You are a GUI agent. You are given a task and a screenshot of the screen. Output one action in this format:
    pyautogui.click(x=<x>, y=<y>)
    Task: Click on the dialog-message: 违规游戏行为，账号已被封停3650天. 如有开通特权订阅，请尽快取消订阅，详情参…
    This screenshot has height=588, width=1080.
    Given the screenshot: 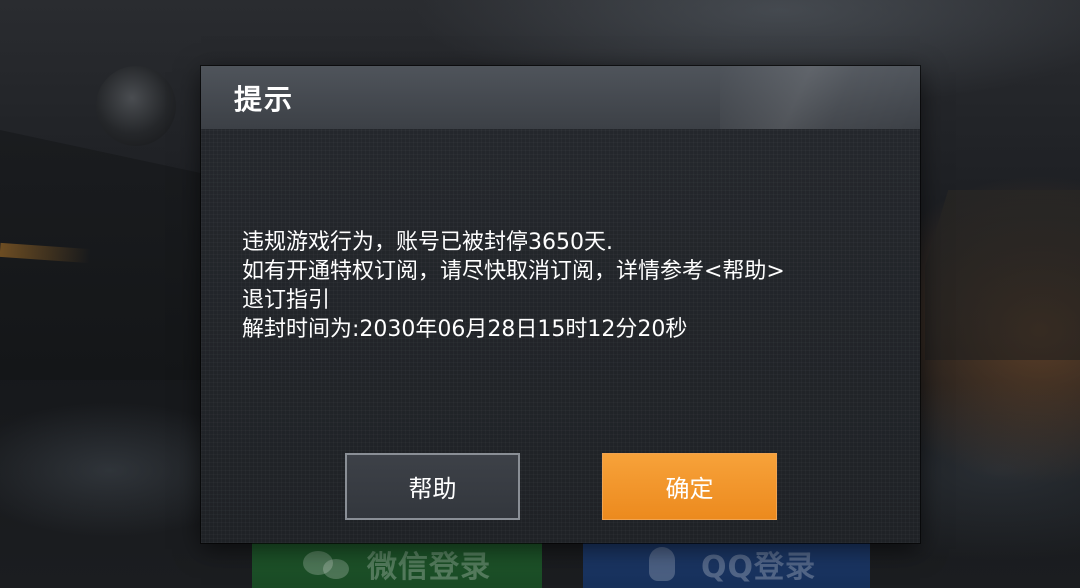 What is the action you would take?
    pyautogui.click(x=562, y=286)
    